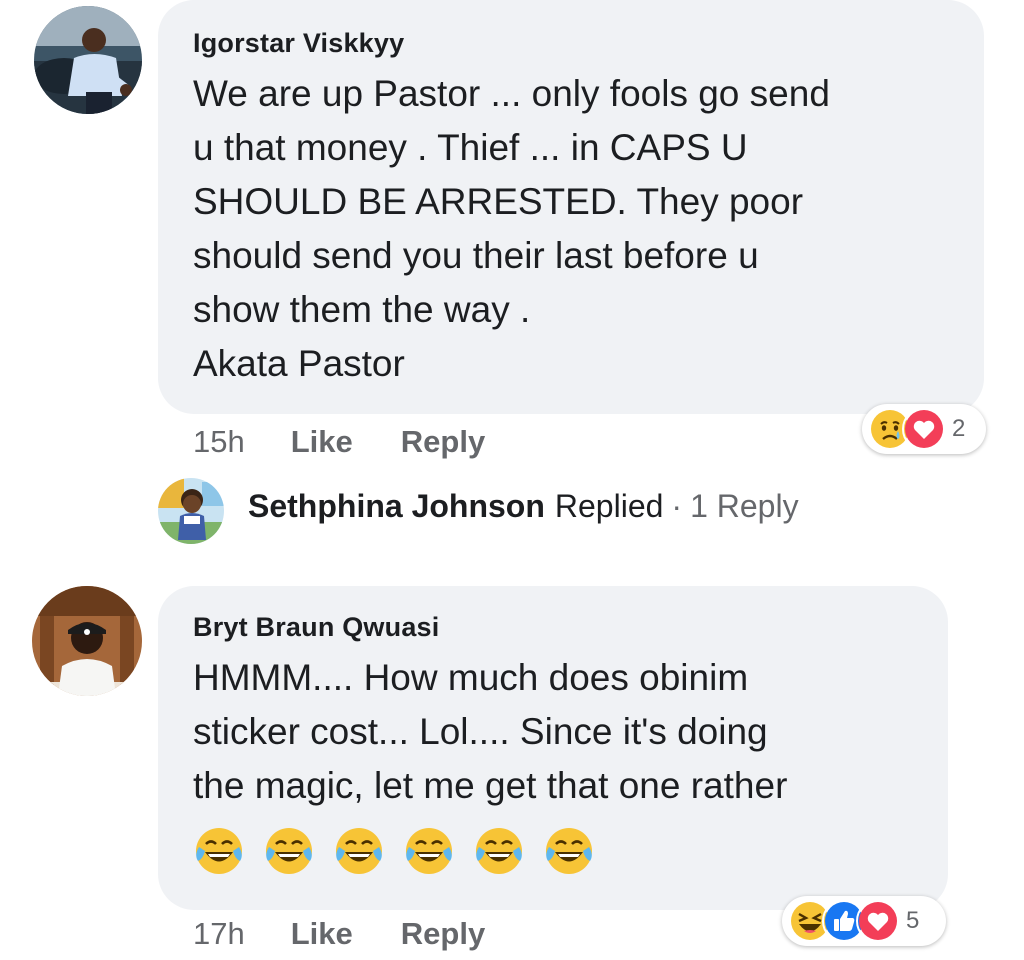  I want to click on reaction-summary: 5, so click(864, 921).